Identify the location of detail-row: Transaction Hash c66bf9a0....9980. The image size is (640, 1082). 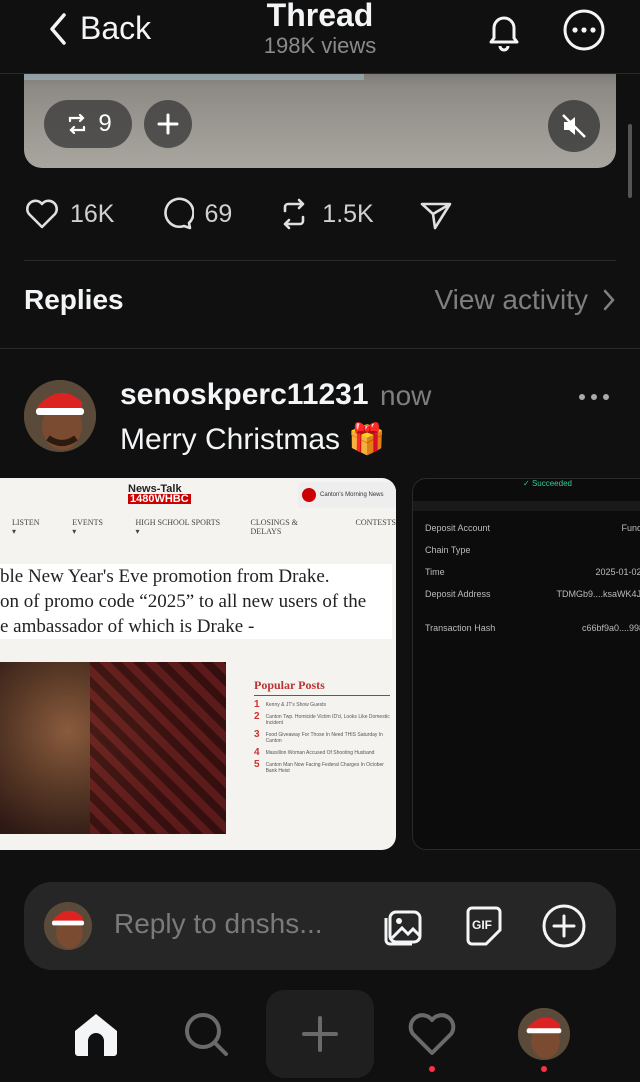
(532, 628).